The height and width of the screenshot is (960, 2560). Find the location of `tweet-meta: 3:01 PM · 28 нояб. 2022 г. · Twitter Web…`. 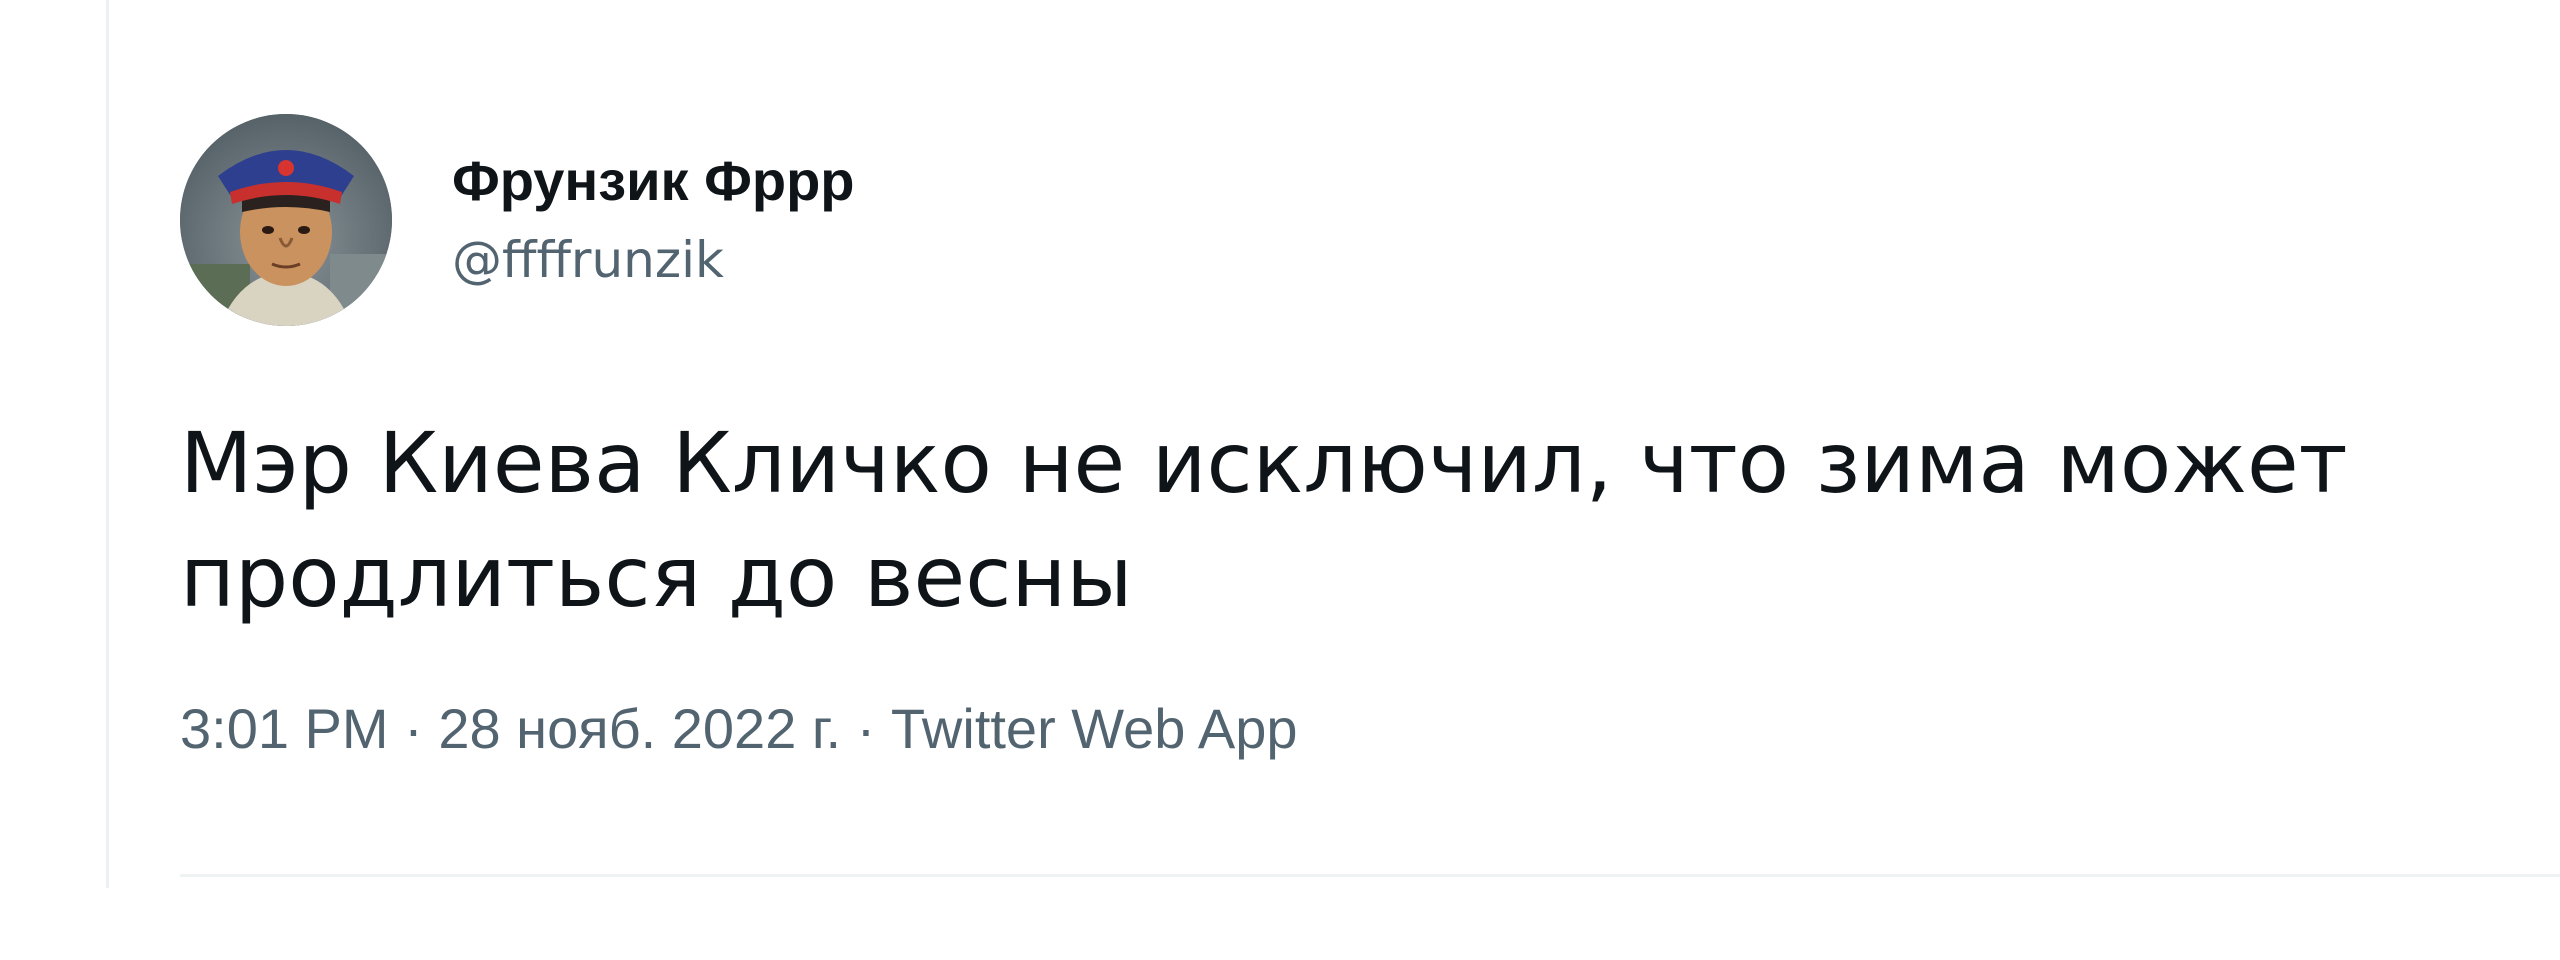

tweet-meta: 3:01 PM · 28 нояб. 2022 г. · Twitter Web… is located at coordinates (1330, 728).